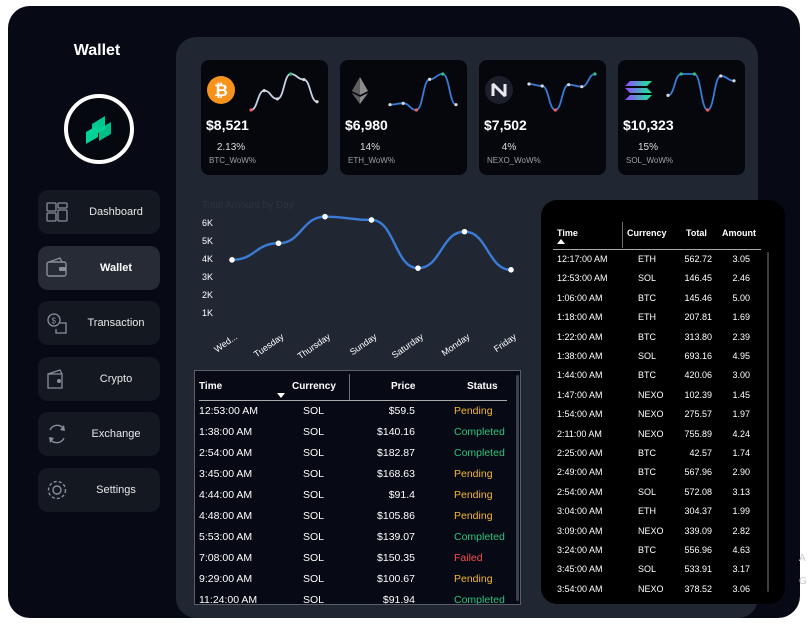 Image resolution: width=808 pixels, height=626 pixels. Describe the element at coordinates (768, 422) in the screenshot. I see `trades-table-scrollbar` at that location.